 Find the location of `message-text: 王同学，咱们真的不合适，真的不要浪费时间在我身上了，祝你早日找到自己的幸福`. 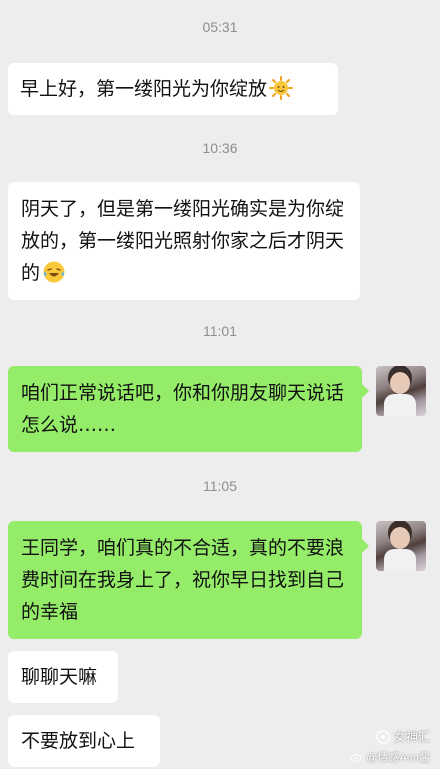

message-text: 王同学，咱们真的不合适，真的不要浪费时间在我身上了，祝你早日找到自己的幸福 is located at coordinates (183, 580).